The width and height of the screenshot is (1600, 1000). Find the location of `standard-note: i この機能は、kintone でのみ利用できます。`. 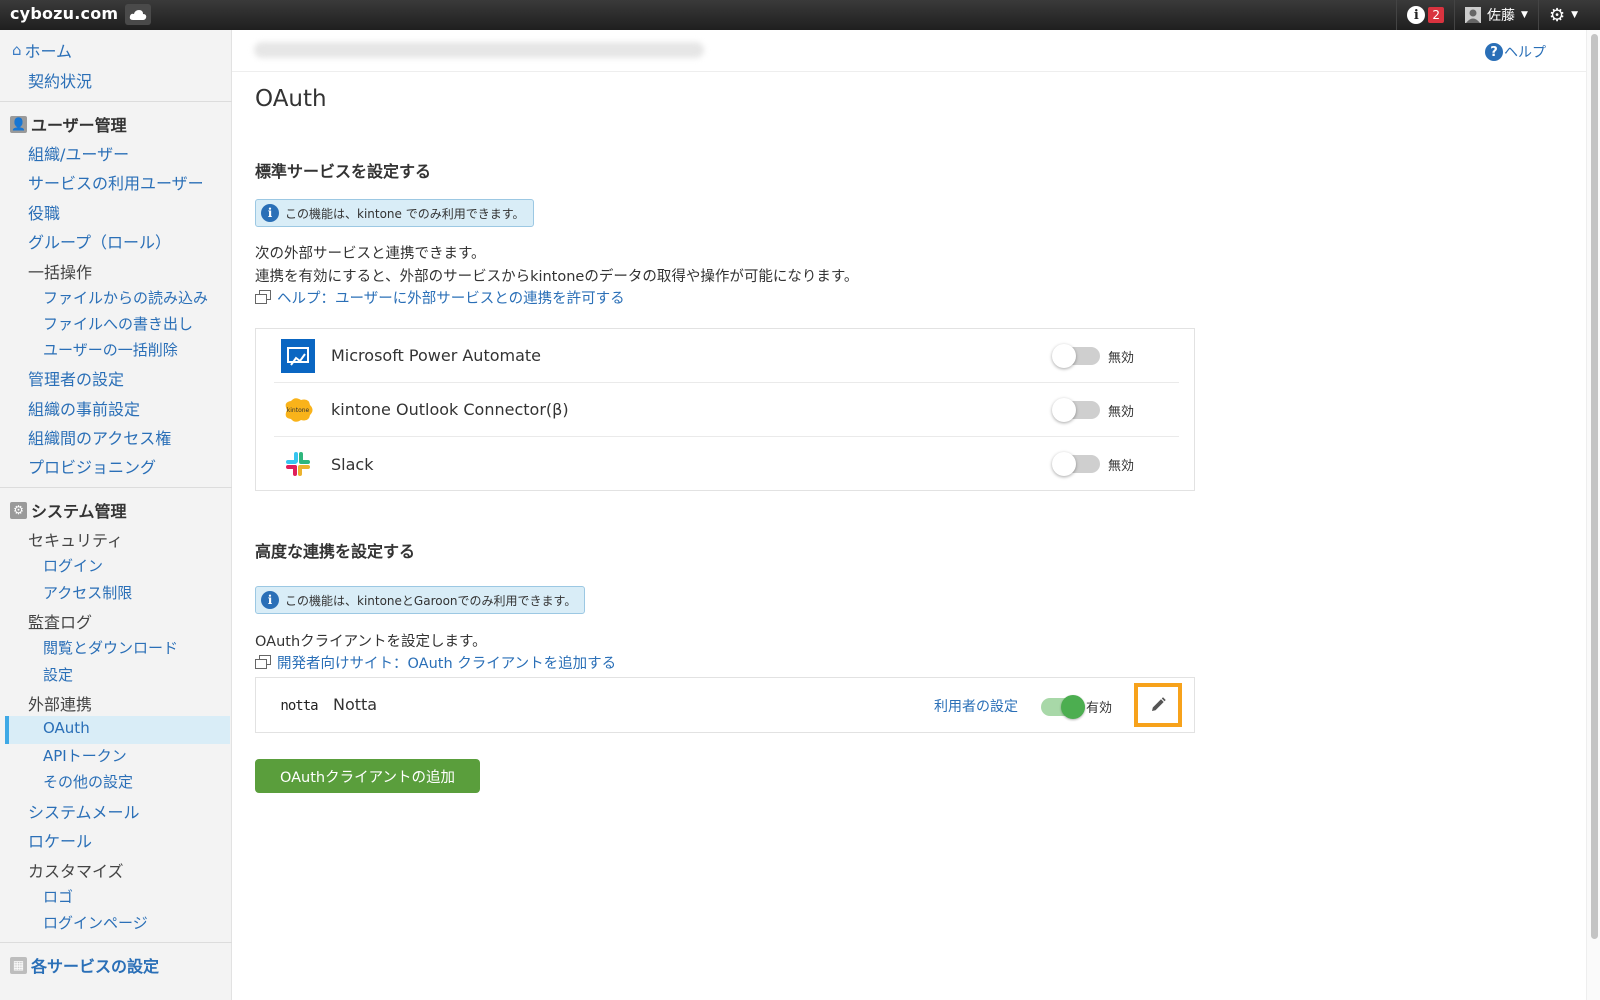

standard-note: i この機能は、kintone でのみ利用できます。 is located at coordinates (394, 213).